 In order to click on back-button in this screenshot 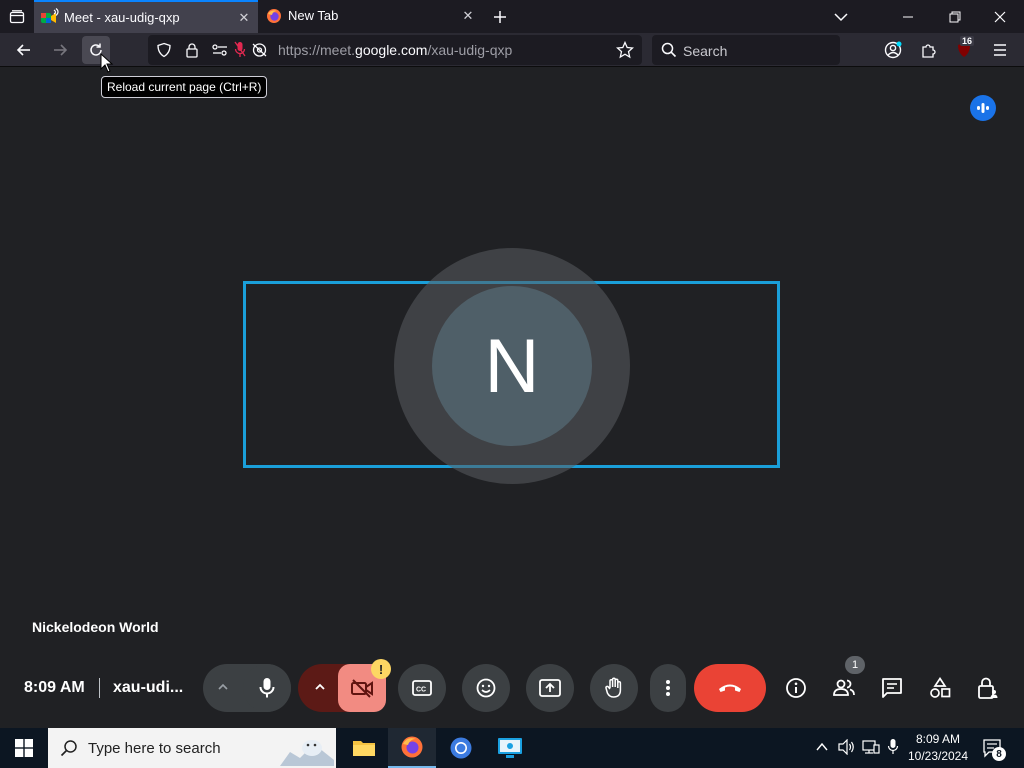, I will do `click(24, 50)`.